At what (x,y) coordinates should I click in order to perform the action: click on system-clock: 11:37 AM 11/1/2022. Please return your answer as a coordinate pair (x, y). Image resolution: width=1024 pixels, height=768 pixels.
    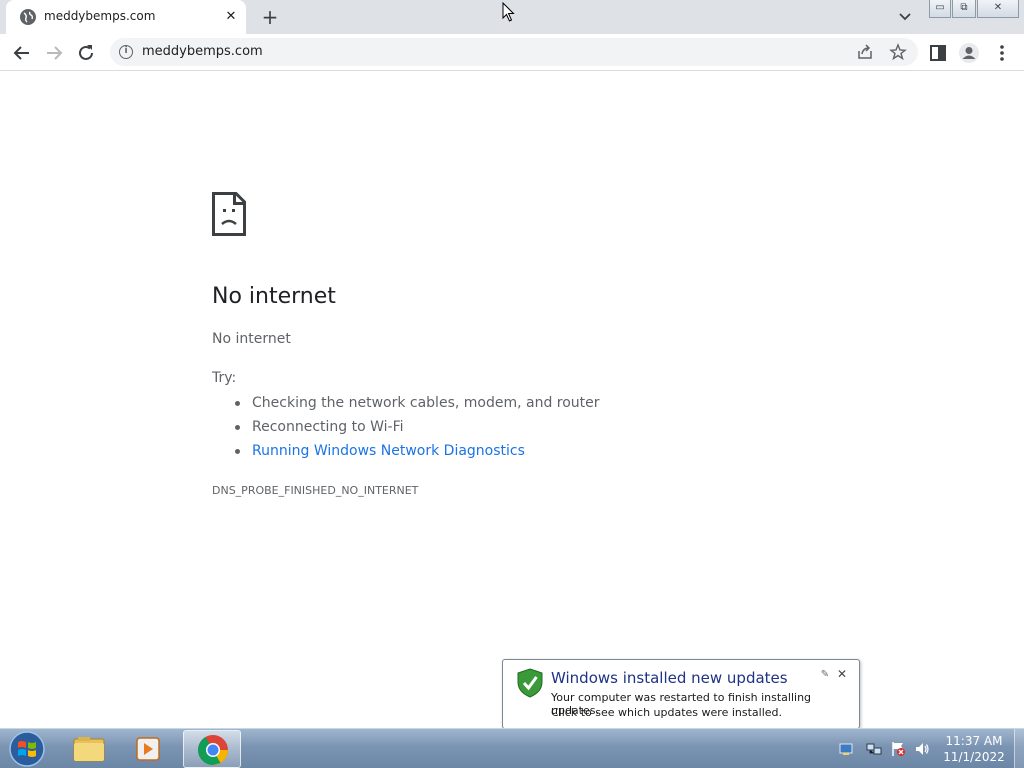
    Looking at the image, I should click on (974, 749).